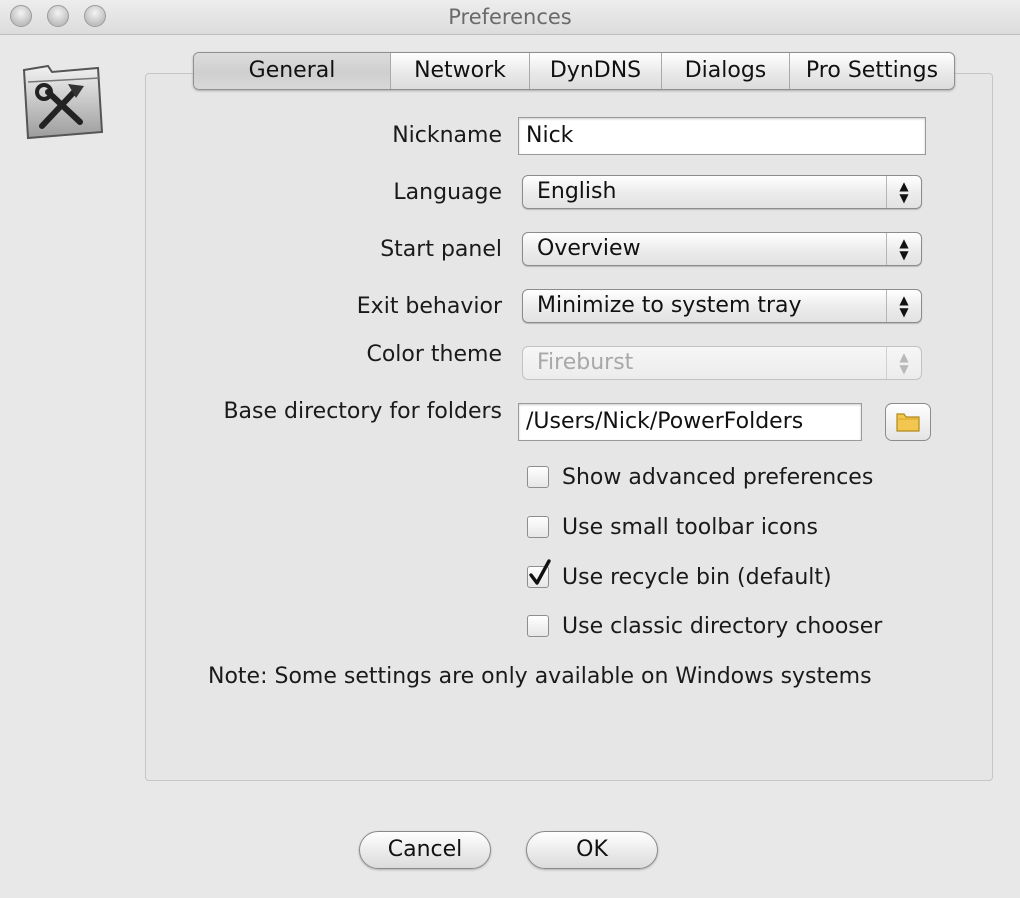 The image size is (1020, 898). What do you see at coordinates (697, 577) in the screenshot?
I see `use-recycle-bin-label: Use recycle bin (default)` at bounding box center [697, 577].